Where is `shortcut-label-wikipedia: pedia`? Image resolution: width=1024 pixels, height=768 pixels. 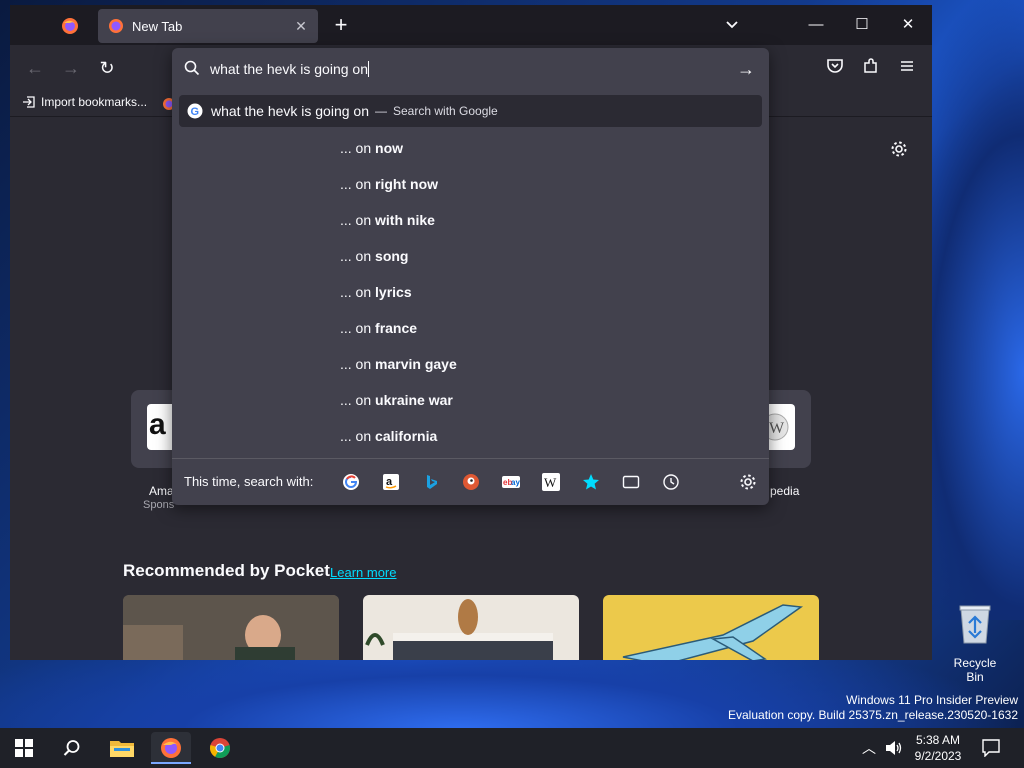 shortcut-label-wikipedia: pedia is located at coordinates (785, 491).